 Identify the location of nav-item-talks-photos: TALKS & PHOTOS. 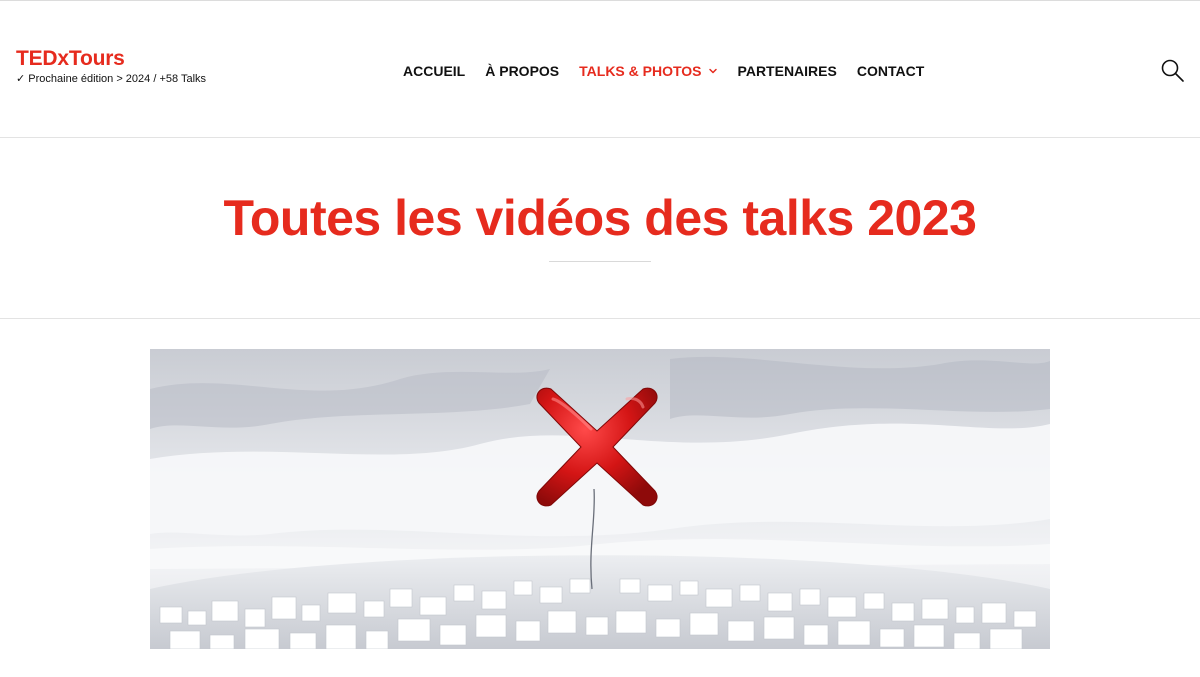
(648, 71).